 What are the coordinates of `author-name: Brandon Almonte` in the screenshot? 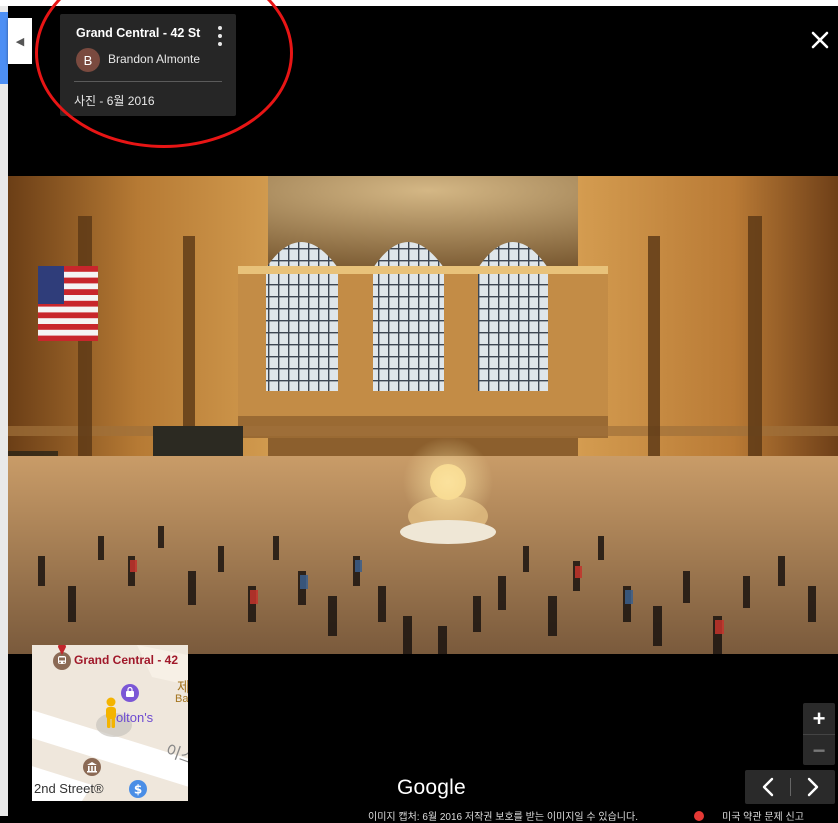 It's located at (154, 59).